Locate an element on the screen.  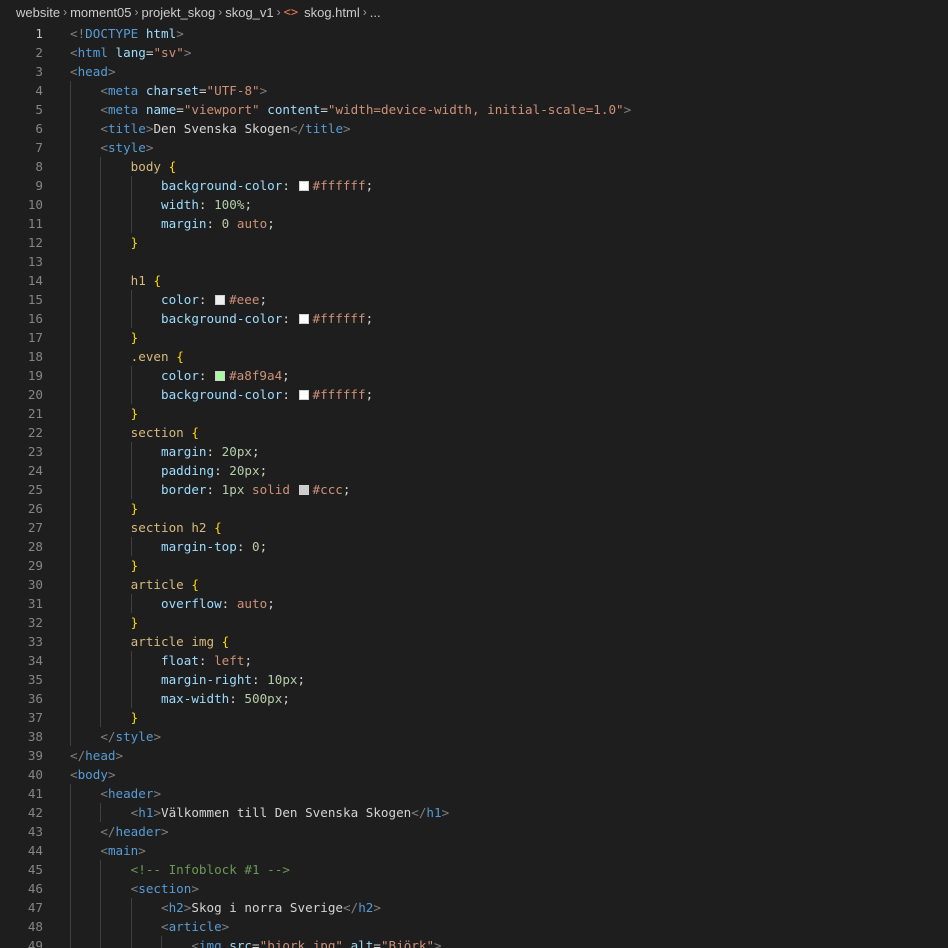
code-line: body { is located at coordinates (123, 166).